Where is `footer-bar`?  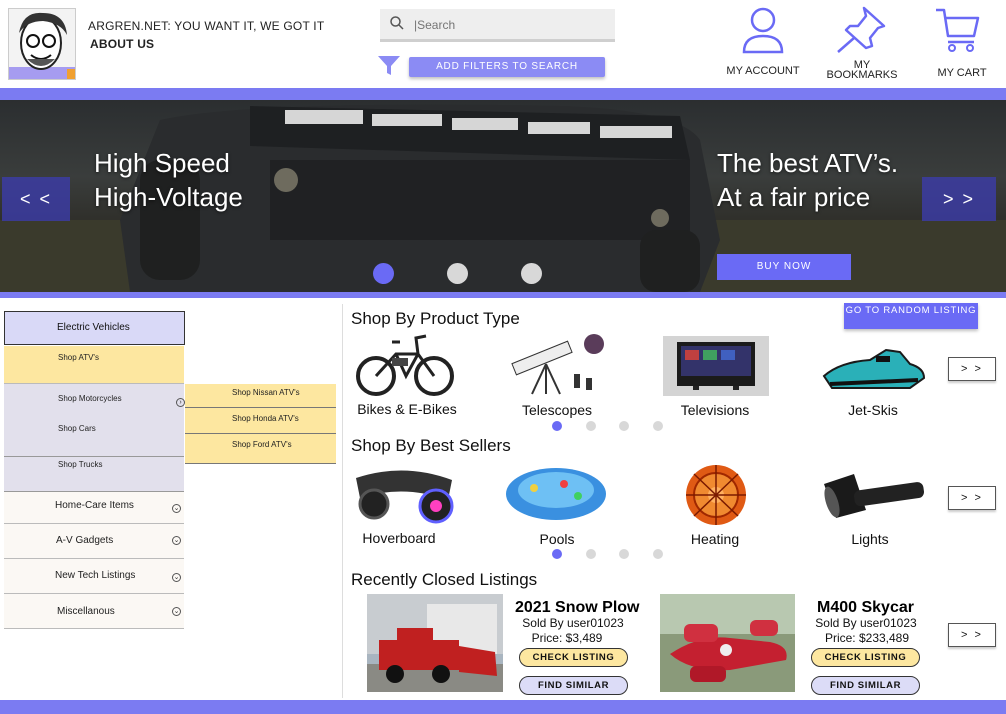 footer-bar is located at coordinates (503, 707).